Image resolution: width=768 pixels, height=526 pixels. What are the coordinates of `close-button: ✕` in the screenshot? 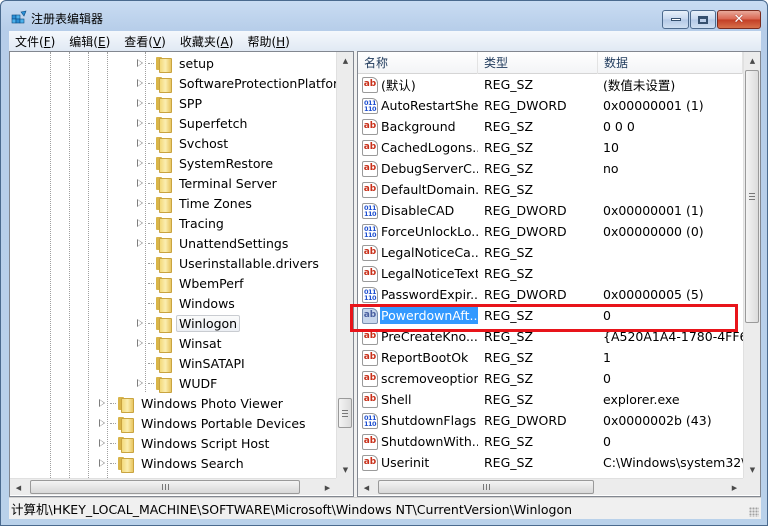 It's located at (739, 19).